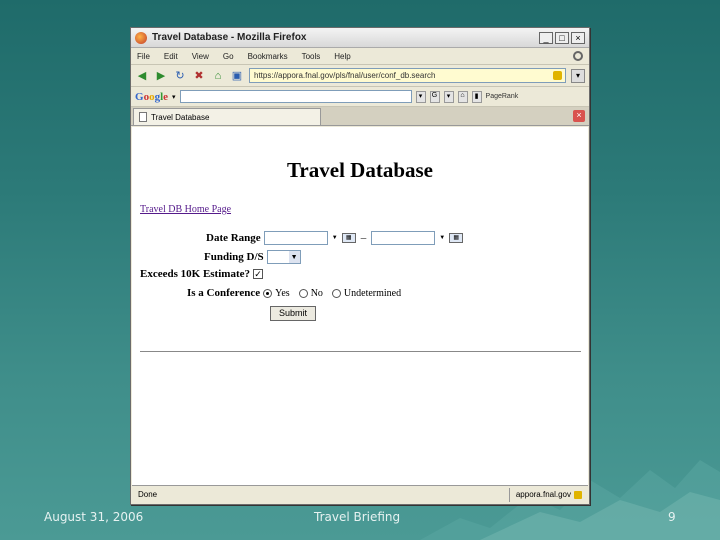  What do you see at coordinates (229, 37) in the screenshot?
I see `window-title: Travel Database - Mozilla Firefox` at bounding box center [229, 37].